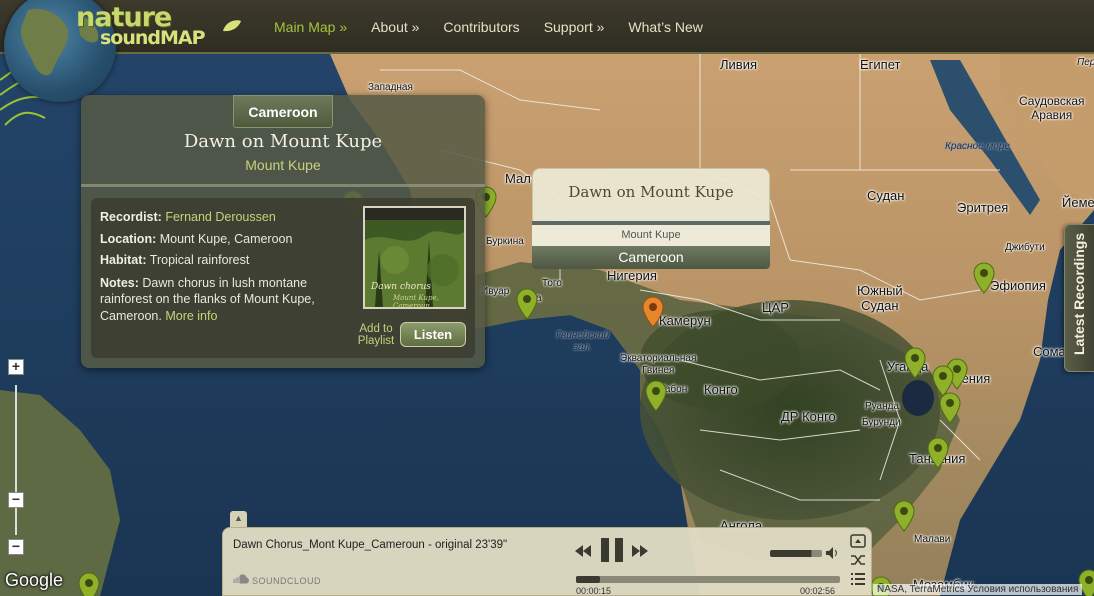  What do you see at coordinates (16, 460) in the screenshot?
I see `zoom-slider-track` at bounding box center [16, 460].